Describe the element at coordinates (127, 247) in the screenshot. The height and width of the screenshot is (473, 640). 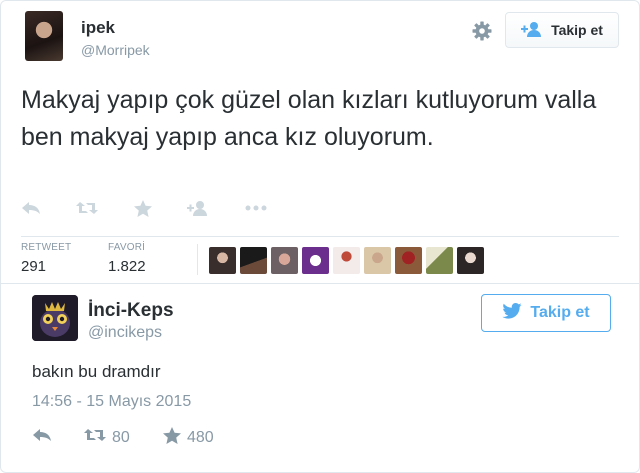
I see `favorite-stat-label: FAVORİ` at that location.